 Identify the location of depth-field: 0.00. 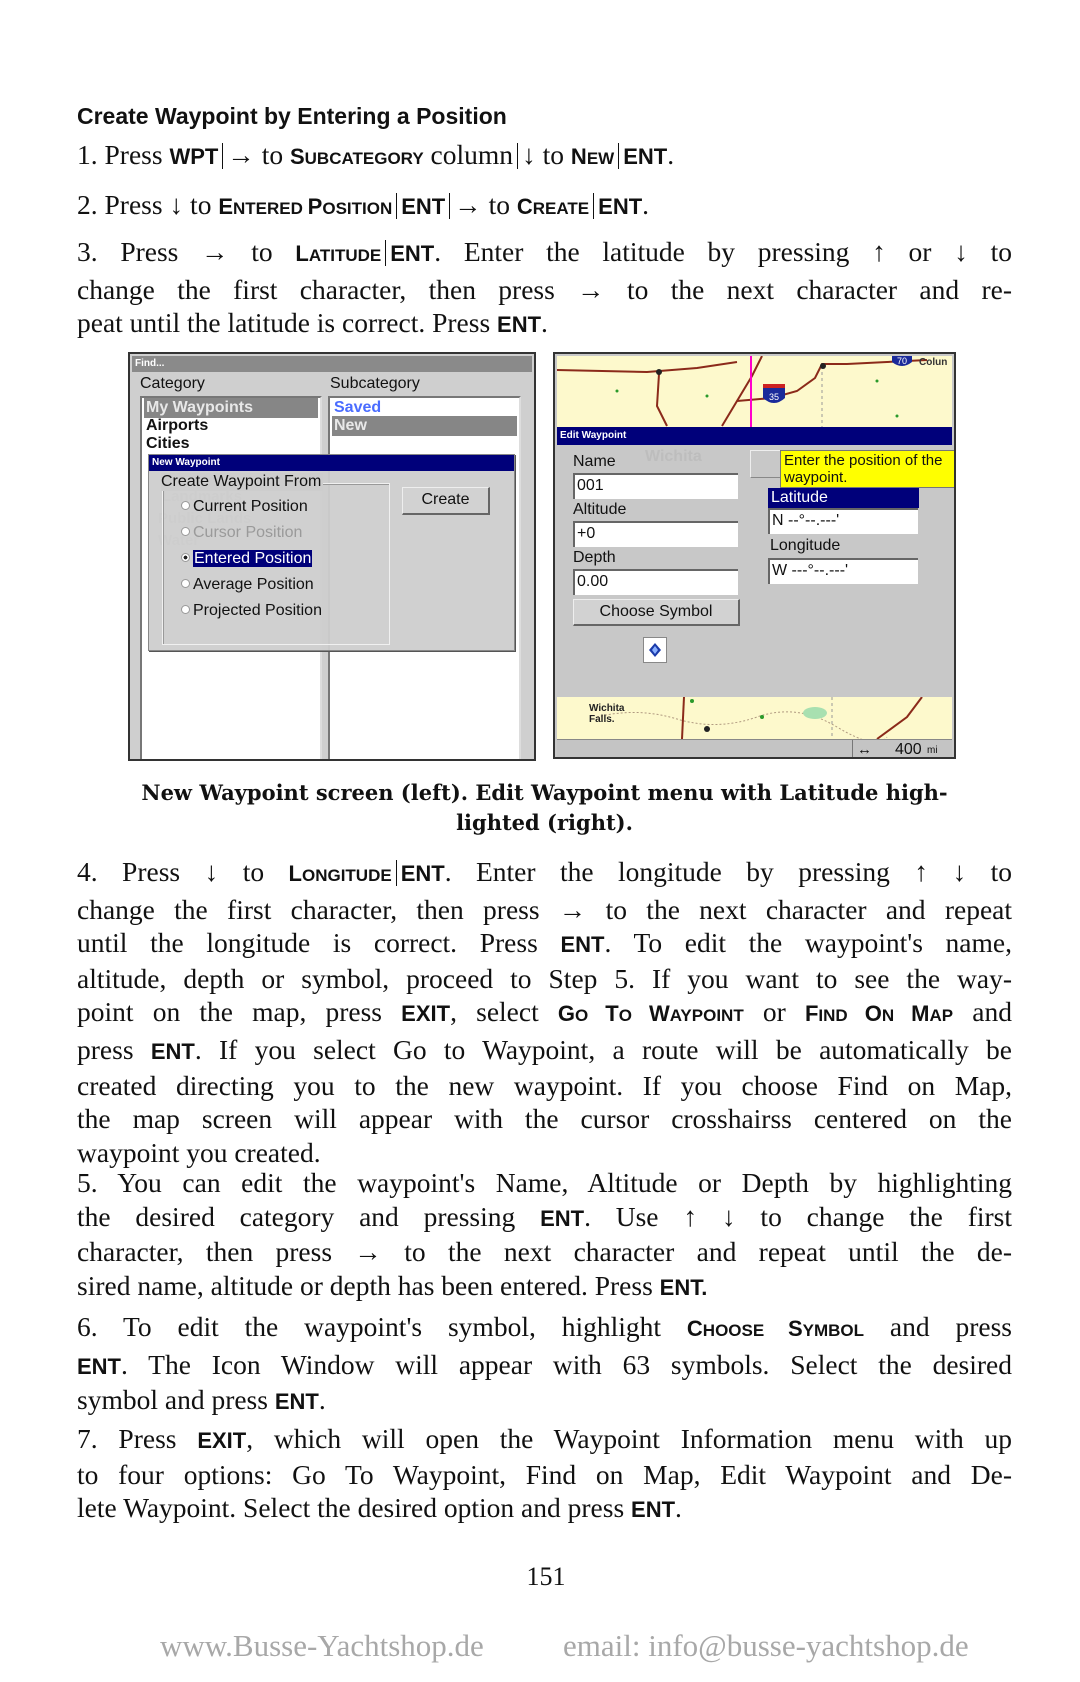
(655, 582).